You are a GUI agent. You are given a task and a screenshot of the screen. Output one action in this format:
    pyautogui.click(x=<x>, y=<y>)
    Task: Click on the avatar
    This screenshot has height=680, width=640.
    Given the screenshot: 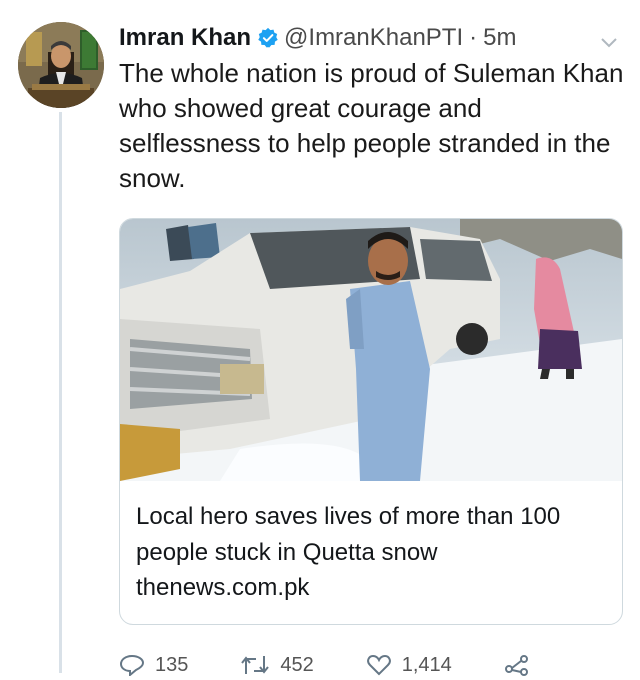 What is the action you would take?
    pyautogui.click(x=61, y=65)
    